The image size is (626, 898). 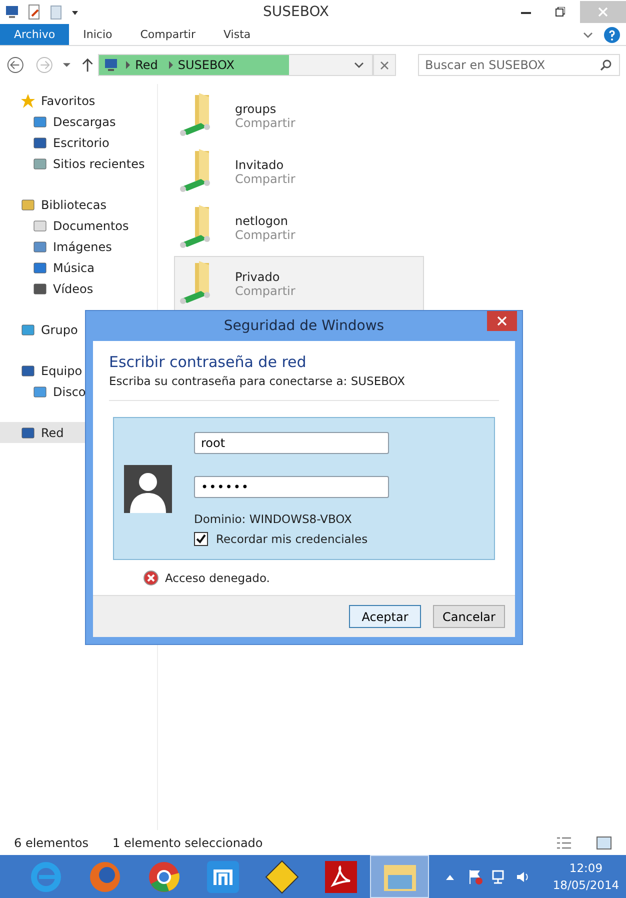 I want to click on details-view-icon, so click(x=564, y=843).